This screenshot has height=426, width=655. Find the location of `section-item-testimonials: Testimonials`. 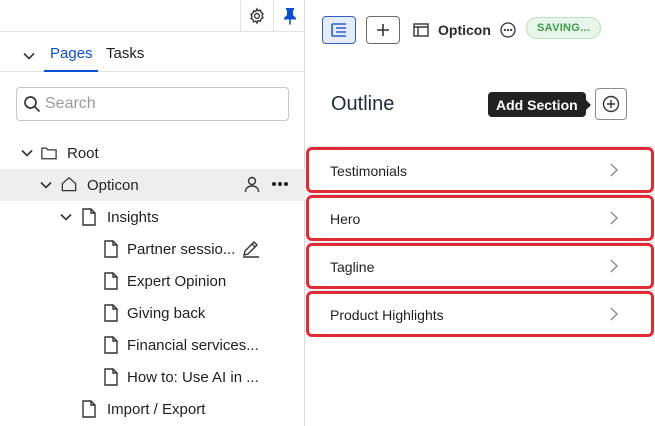

section-item-testimonials: Testimonials is located at coordinates (480, 170).